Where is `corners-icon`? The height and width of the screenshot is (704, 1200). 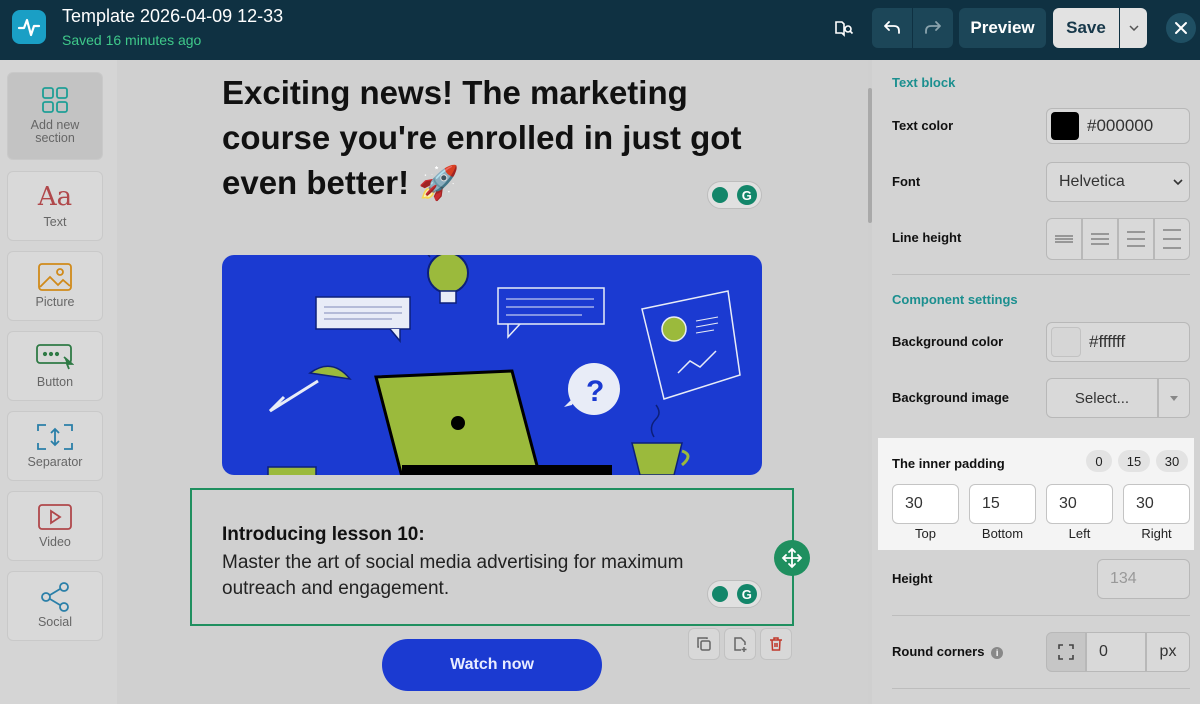 corners-icon is located at coordinates (1066, 652).